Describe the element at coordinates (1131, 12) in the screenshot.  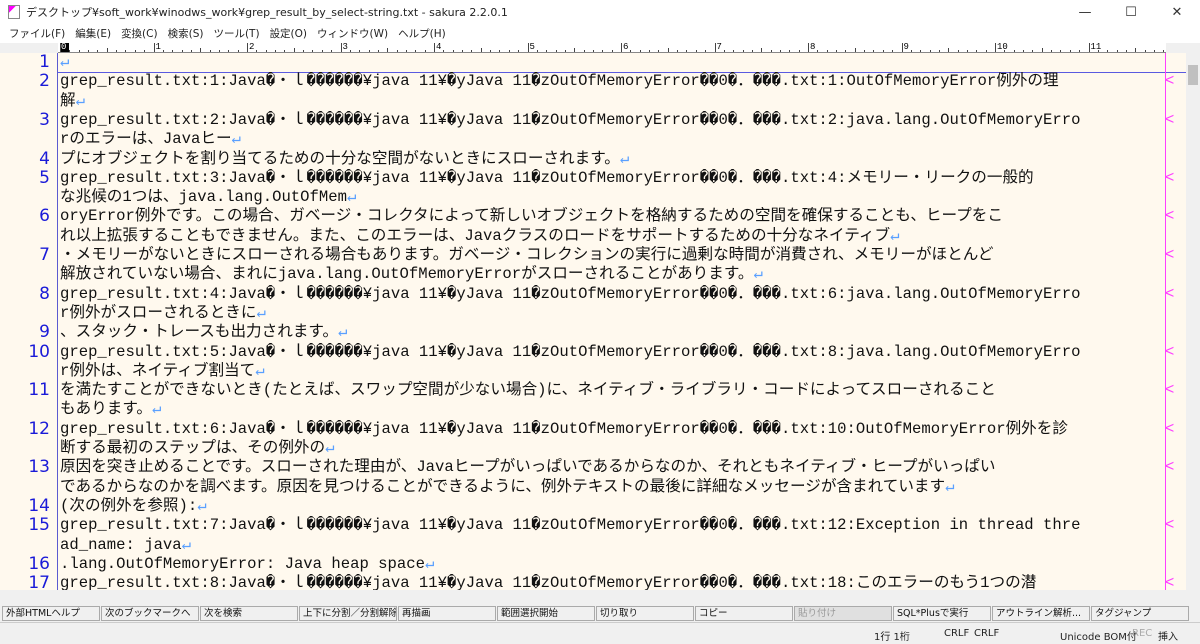
I see `maximize-button: ☐` at that location.